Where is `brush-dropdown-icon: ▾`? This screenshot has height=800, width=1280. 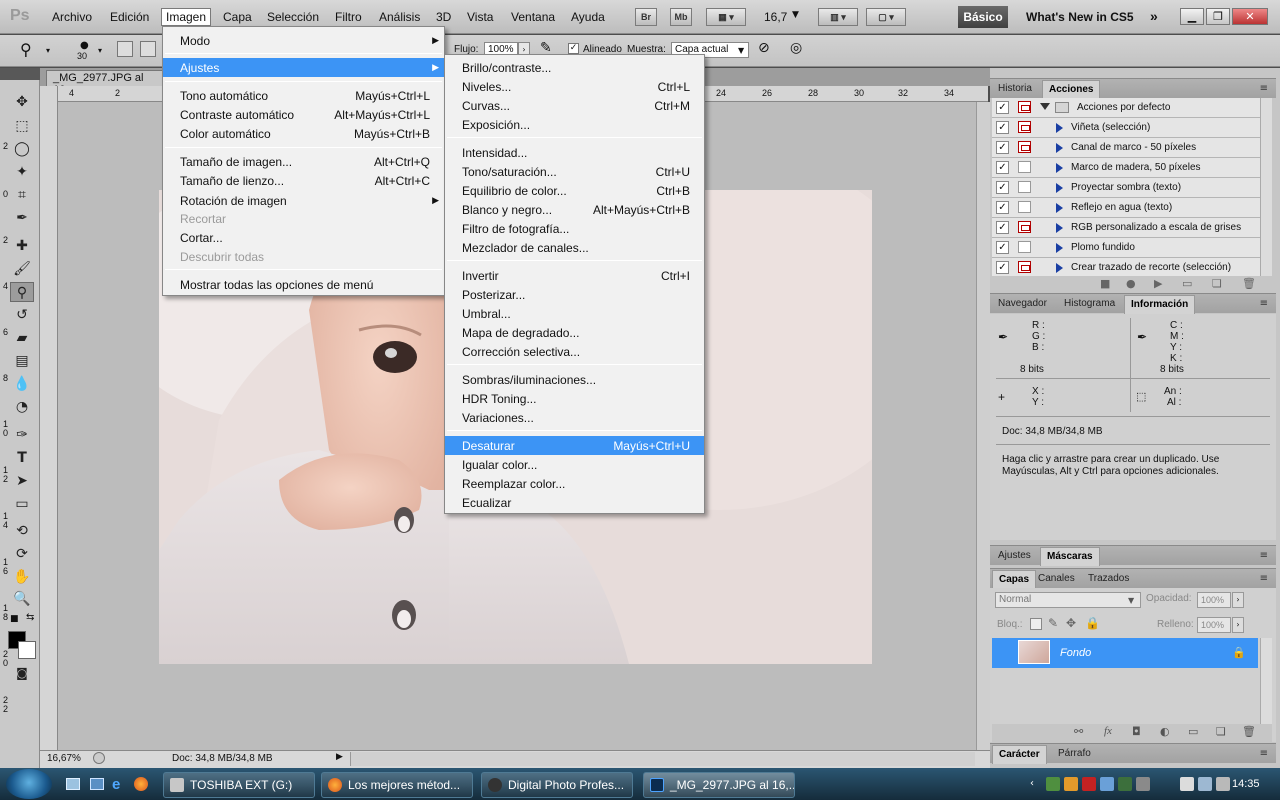
brush-dropdown-icon: ▾ is located at coordinates (100, 50).